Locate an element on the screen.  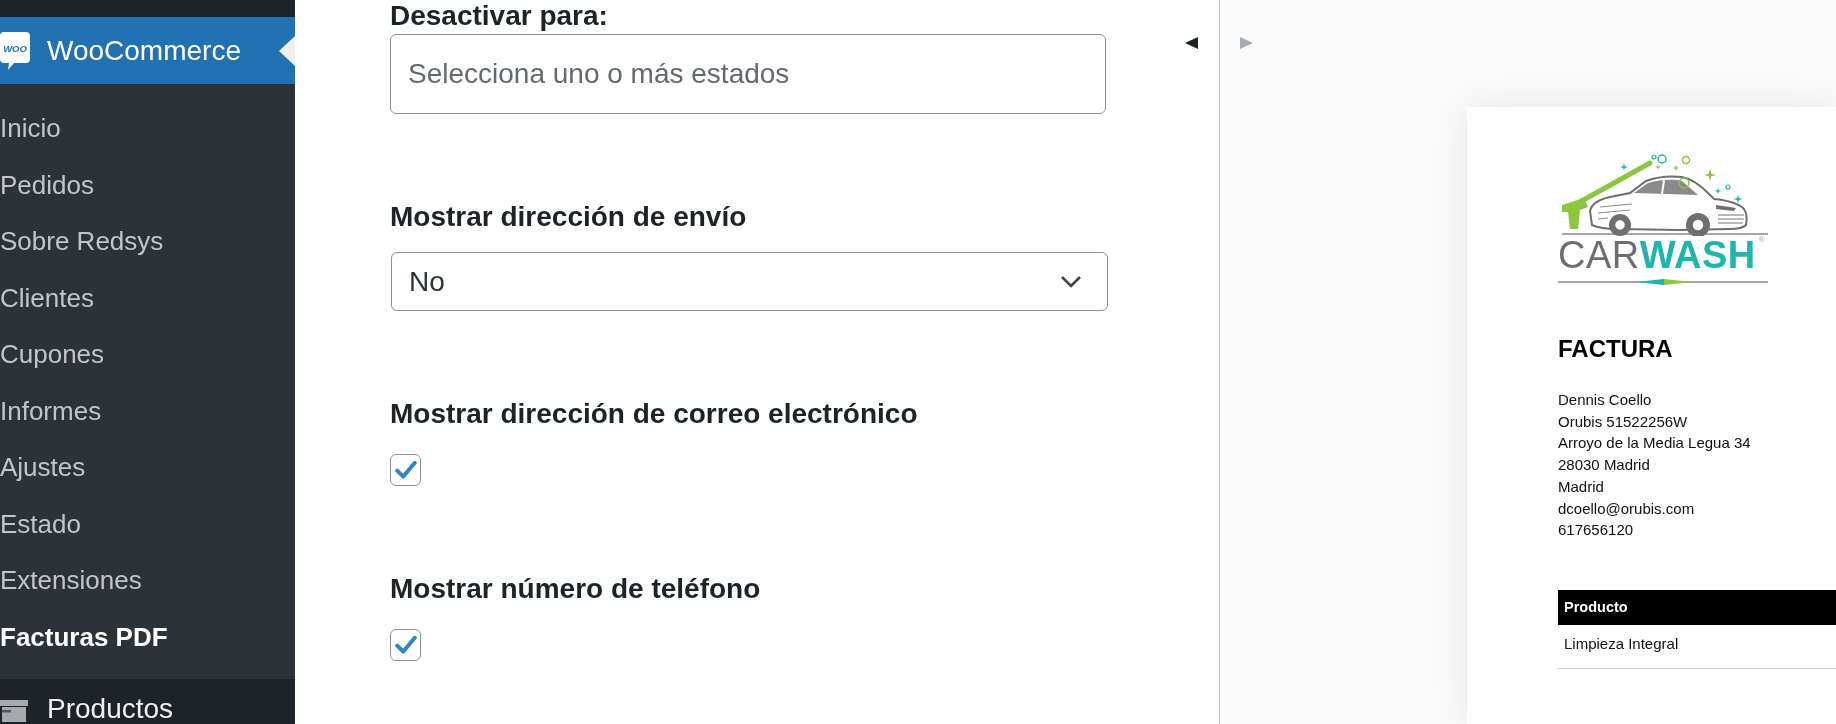
setting-label: Mostrar dirección de correo electrónico is located at coordinates (654, 414).